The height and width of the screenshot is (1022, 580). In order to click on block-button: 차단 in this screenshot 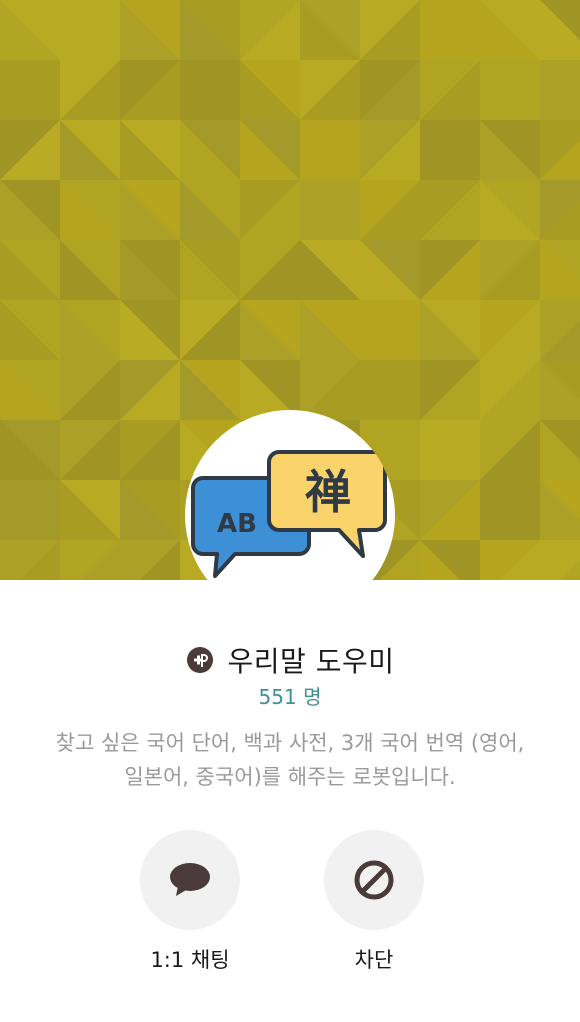, I will do `click(374, 902)`.